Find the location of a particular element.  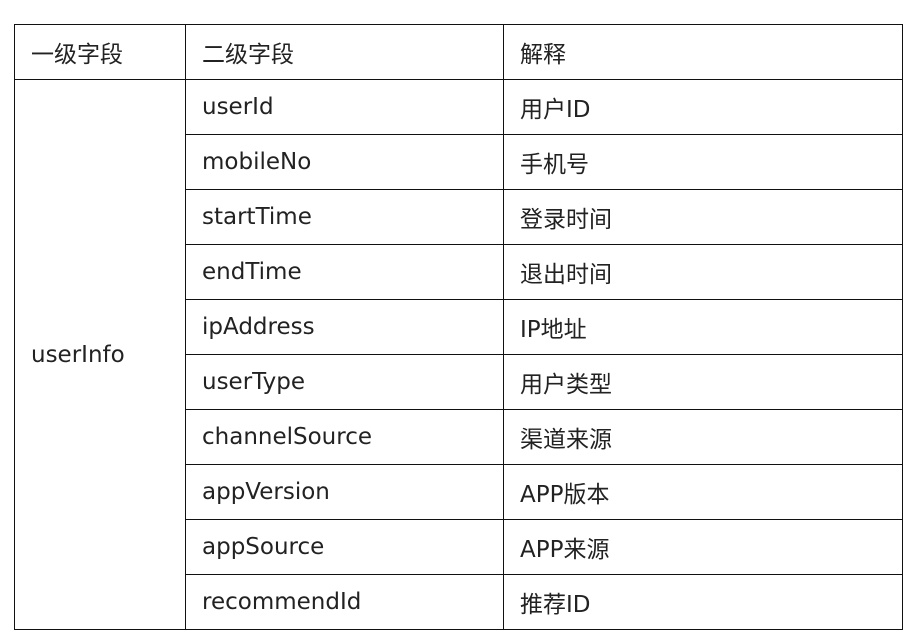

field-name-cell: appSource is located at coordinates (344, 547).